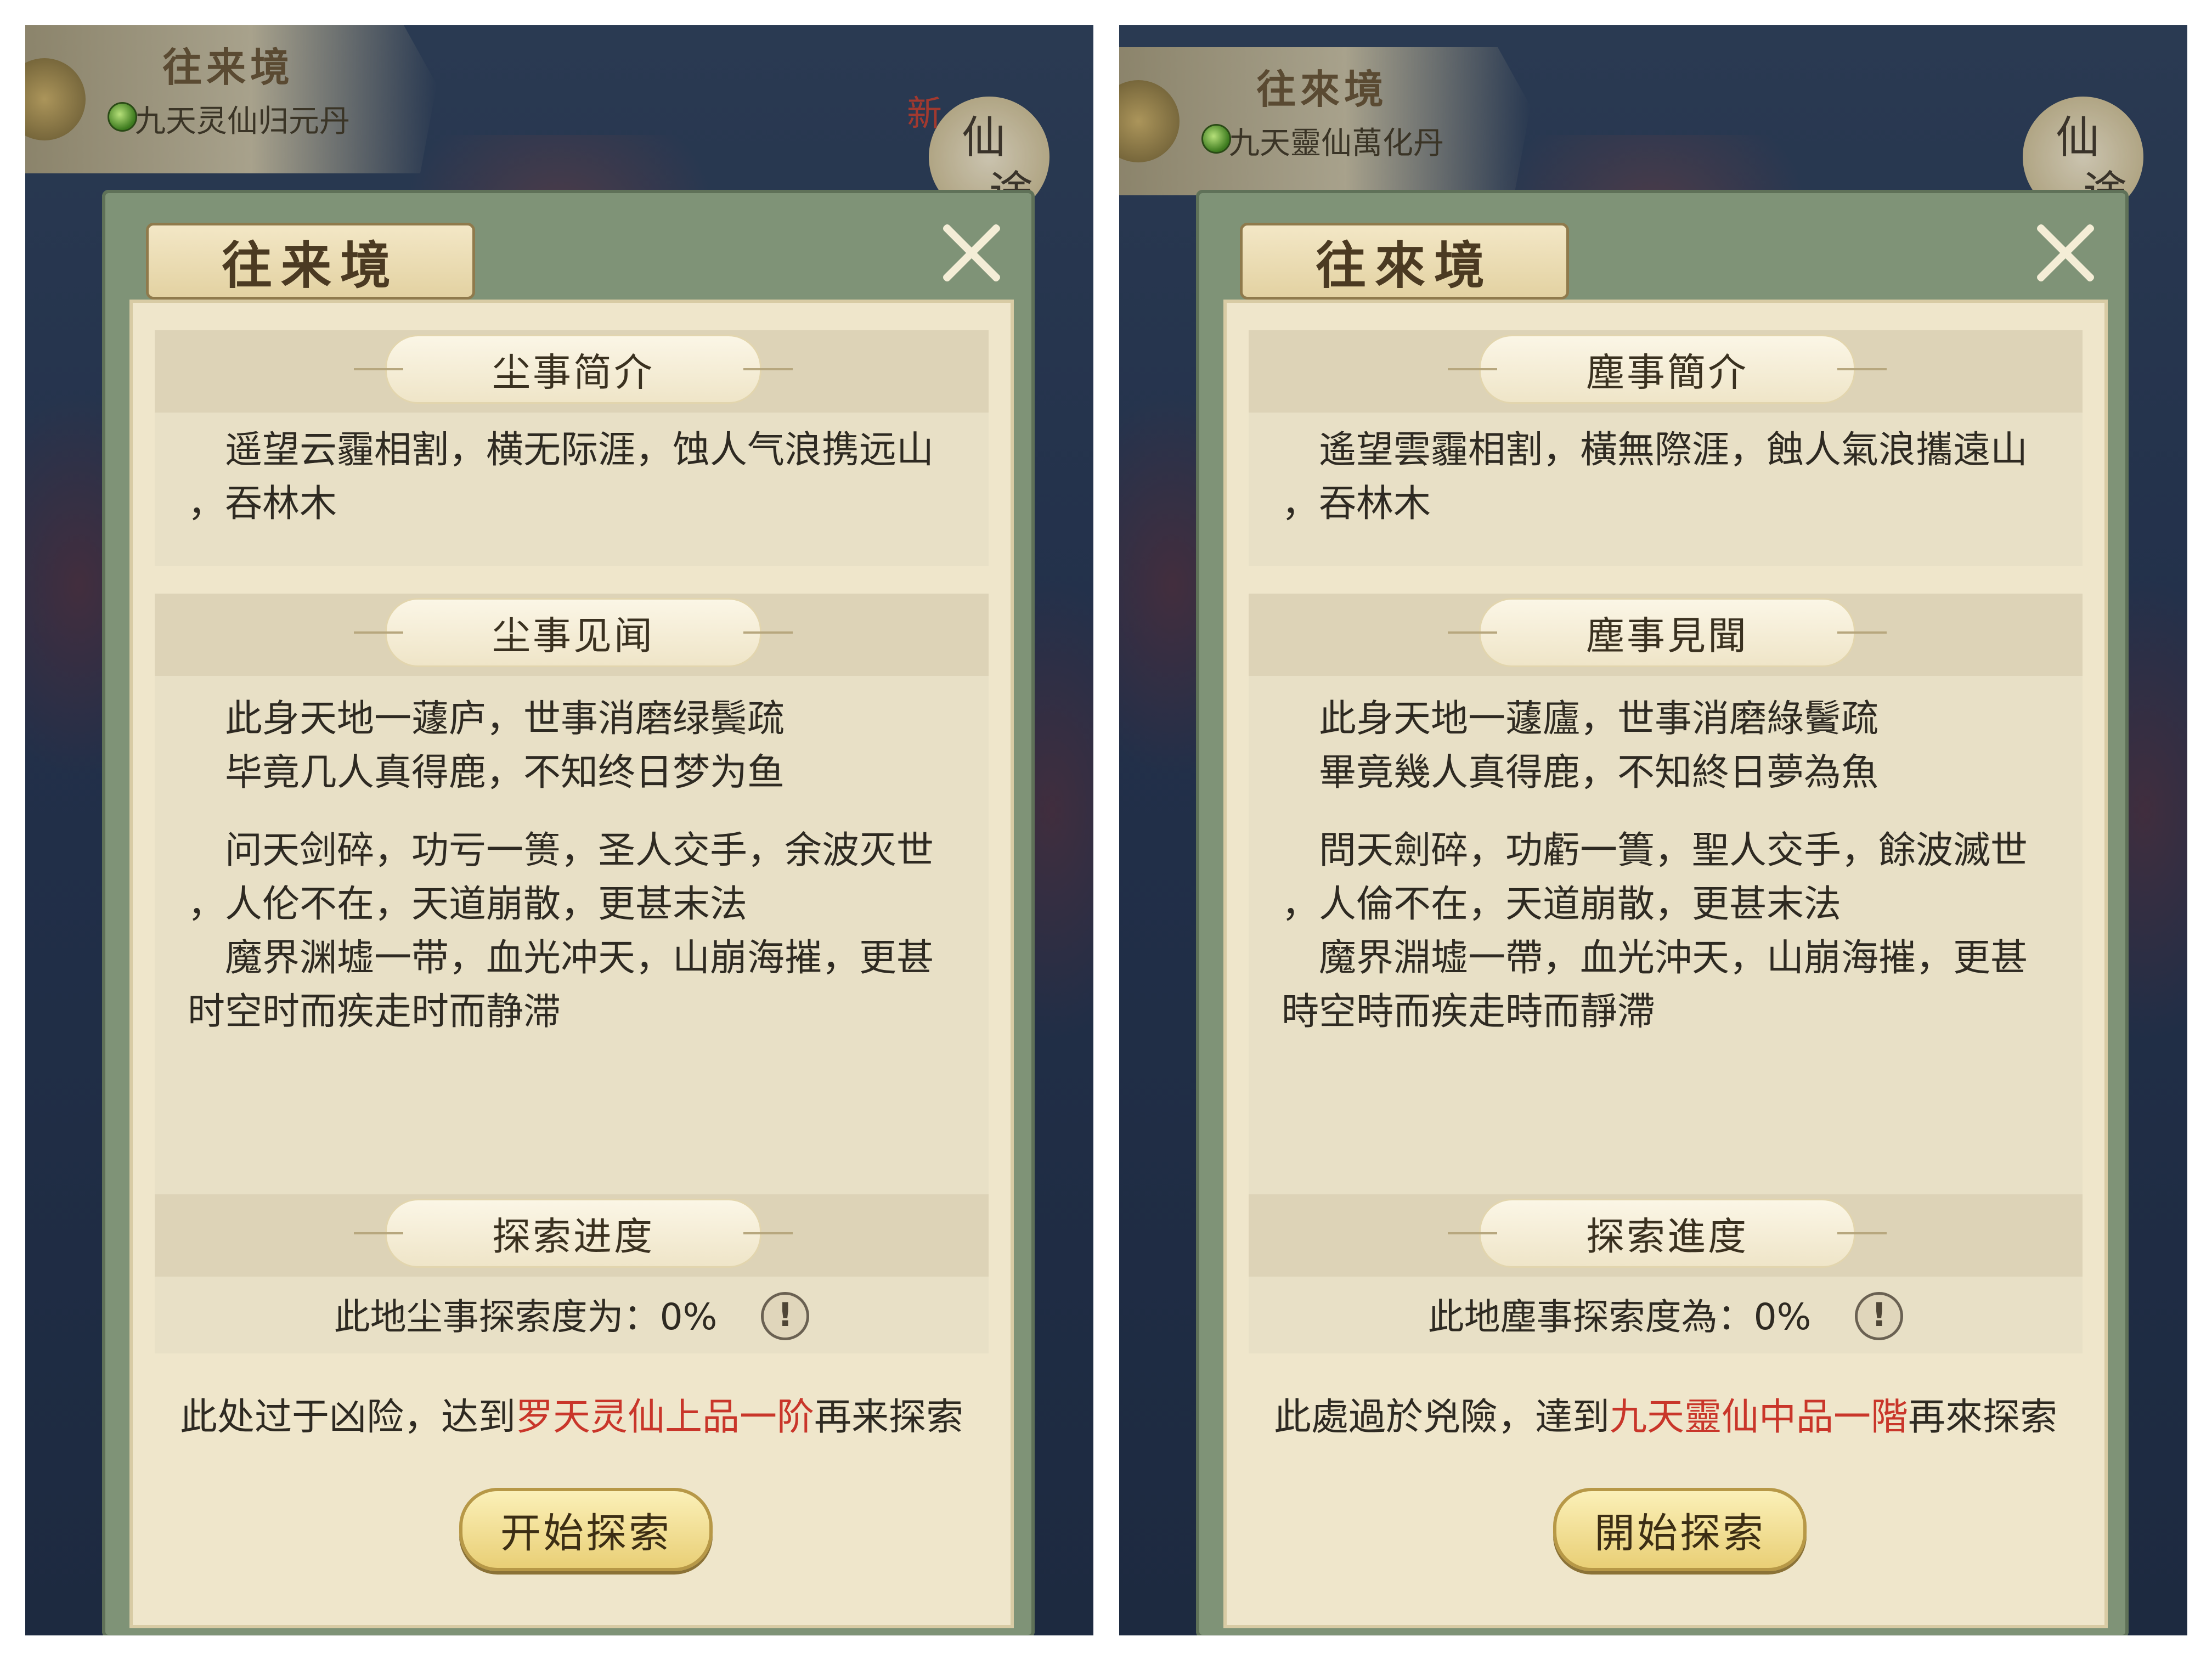 This screenshot has width=2212, height=1659. What do you see at coordinates (1758, 1417) in the screenshot?
I see `requirement-realm: 九天靈仙中品一階` at bounding box center [1758, 1417].